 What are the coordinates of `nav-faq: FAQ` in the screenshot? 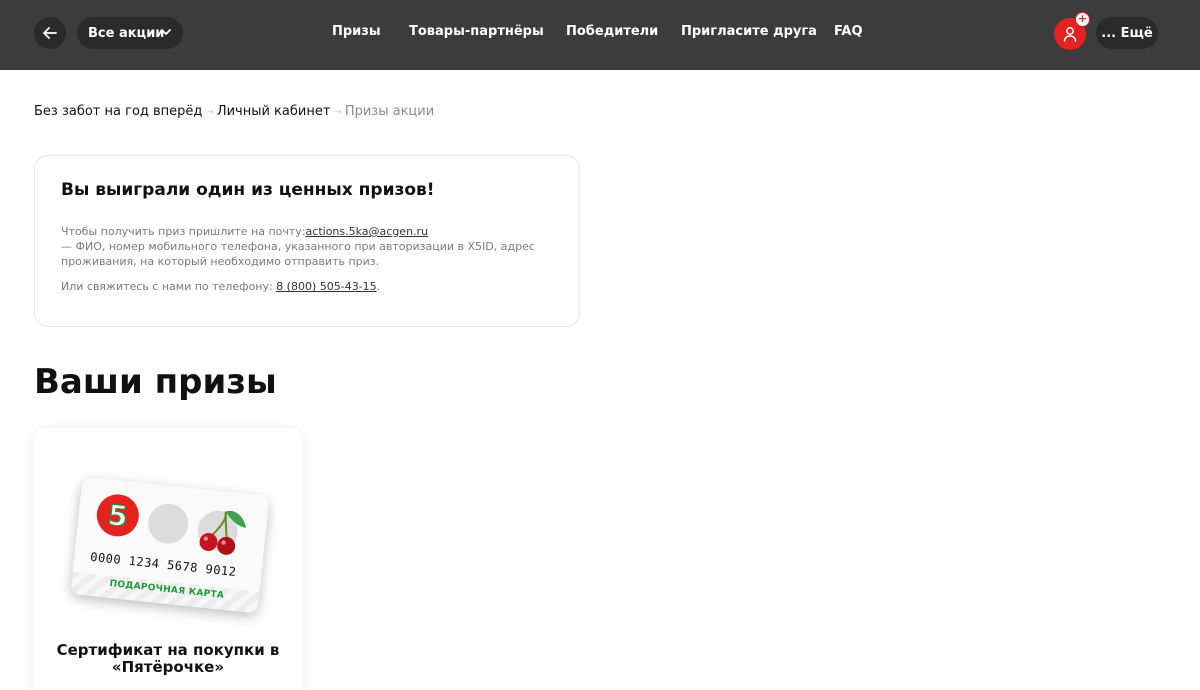 It's located at (848, 31).